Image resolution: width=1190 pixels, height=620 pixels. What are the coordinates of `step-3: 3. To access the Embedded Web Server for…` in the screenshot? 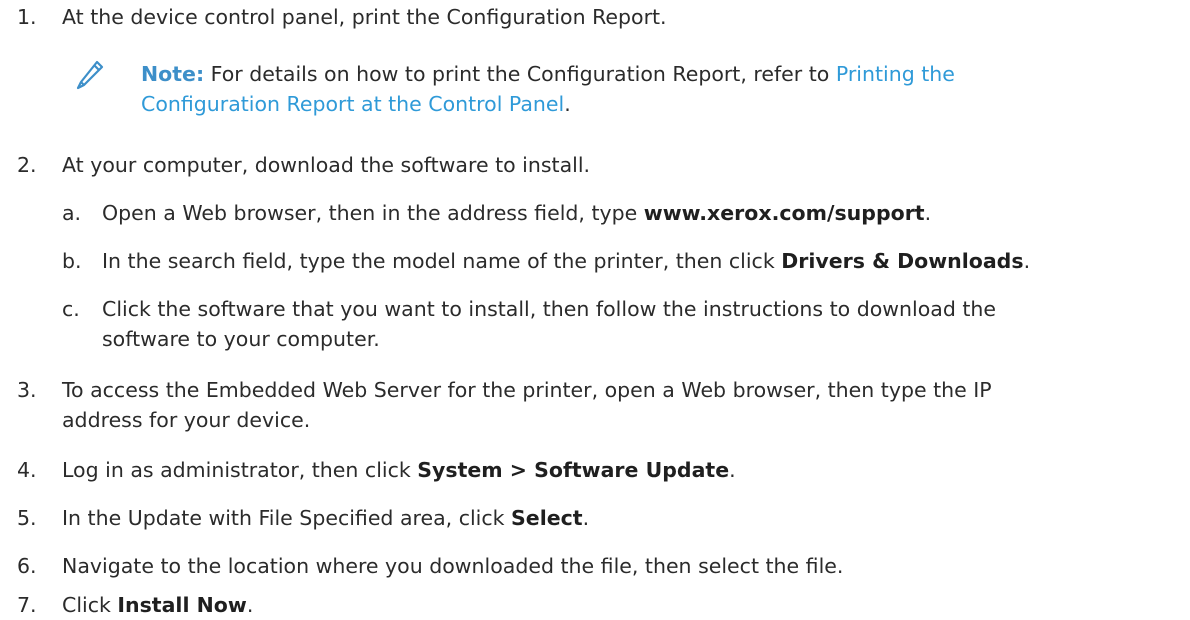 It's located at (496, 405).